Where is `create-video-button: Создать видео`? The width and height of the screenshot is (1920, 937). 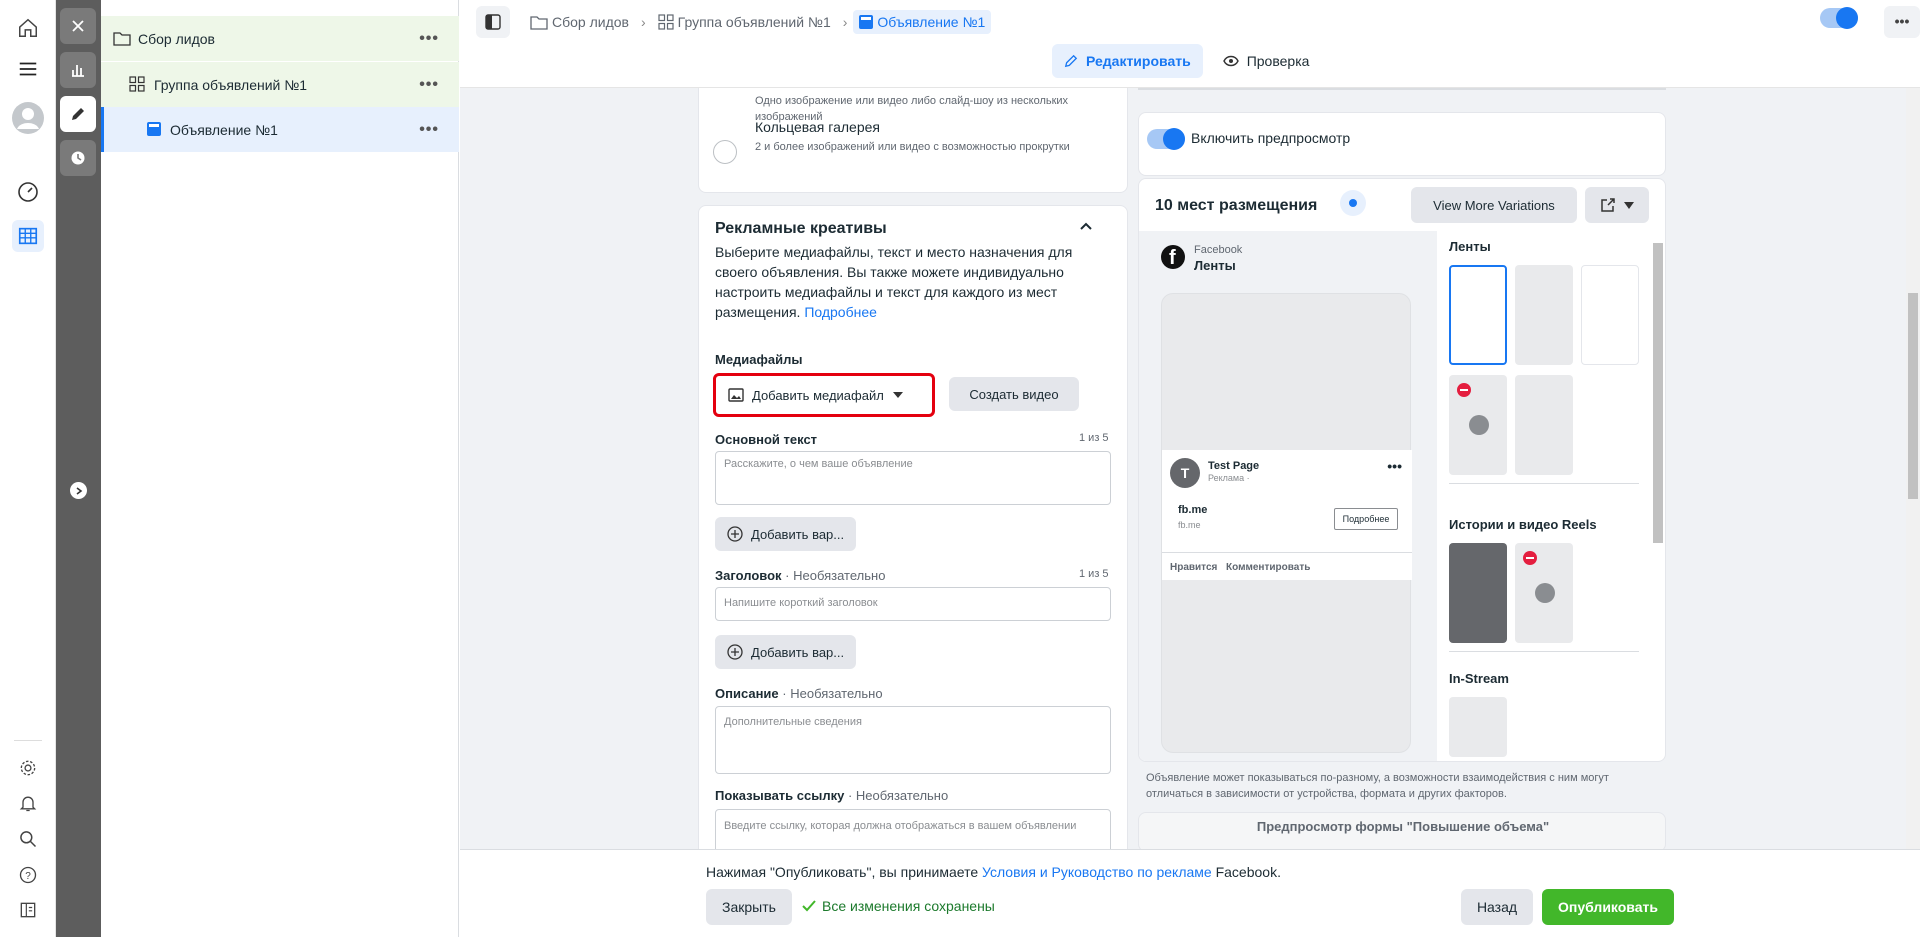 create-video-button: Создать видео is located at coordinates (1014, 394).